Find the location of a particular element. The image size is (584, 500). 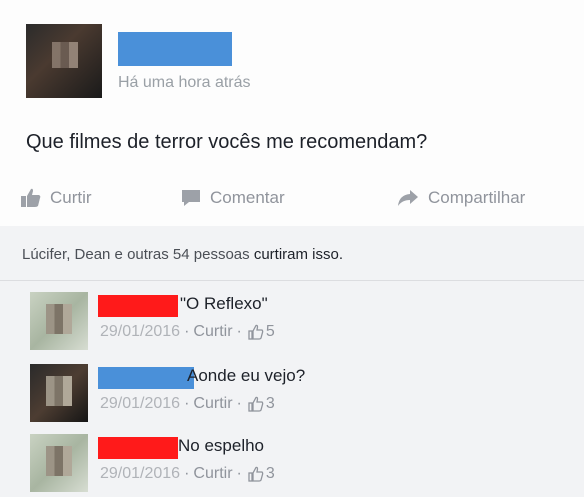

share-label: Compartilhar is located at coordinates (477, 197).